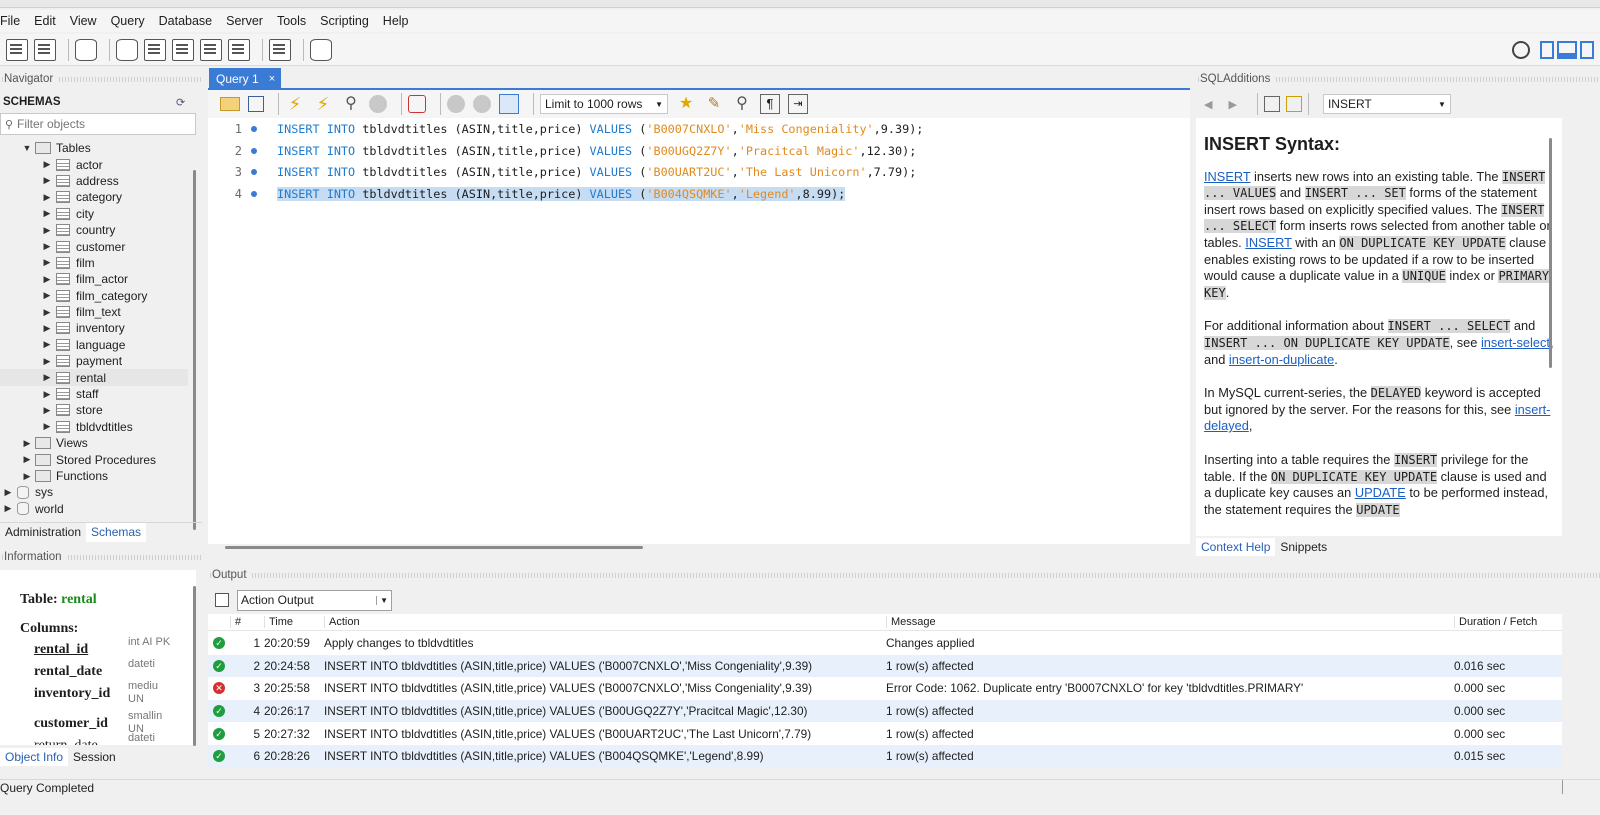  I want to click on invisible-chars-icon: ¶, so click(770, 104).